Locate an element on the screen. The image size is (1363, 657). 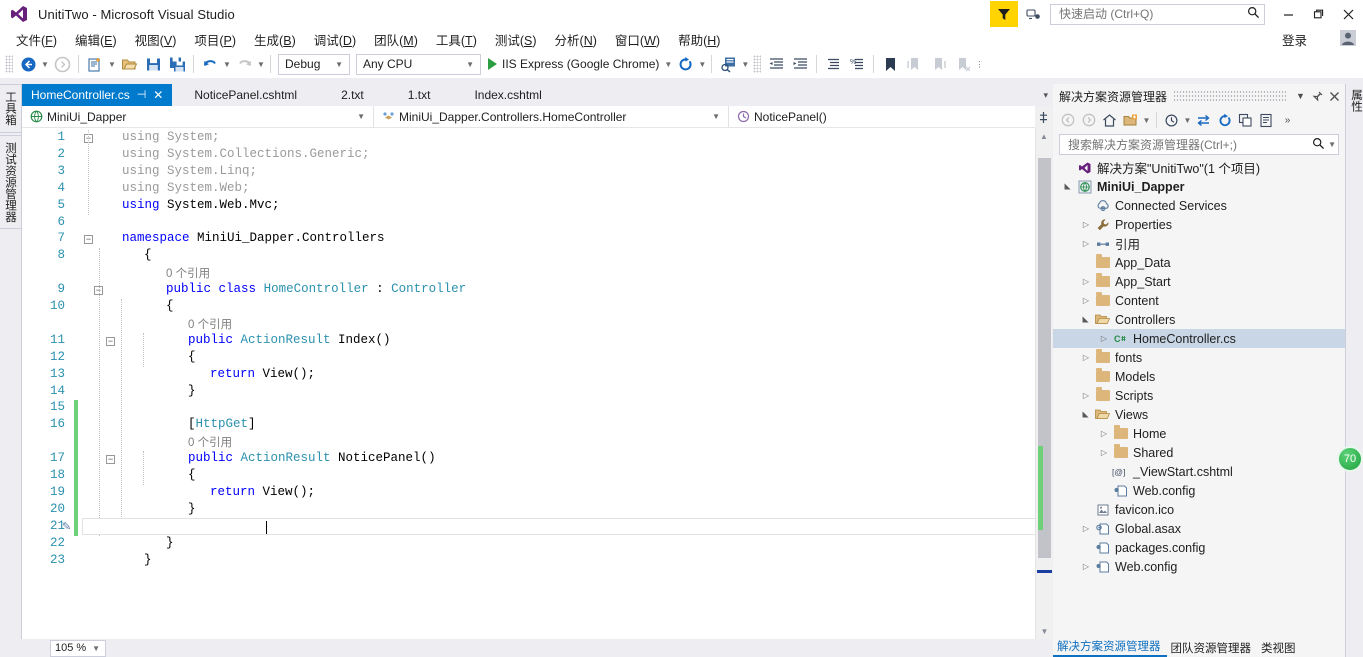
undo-dropdown-icon: ▼ is located at coordinates (227, 64).